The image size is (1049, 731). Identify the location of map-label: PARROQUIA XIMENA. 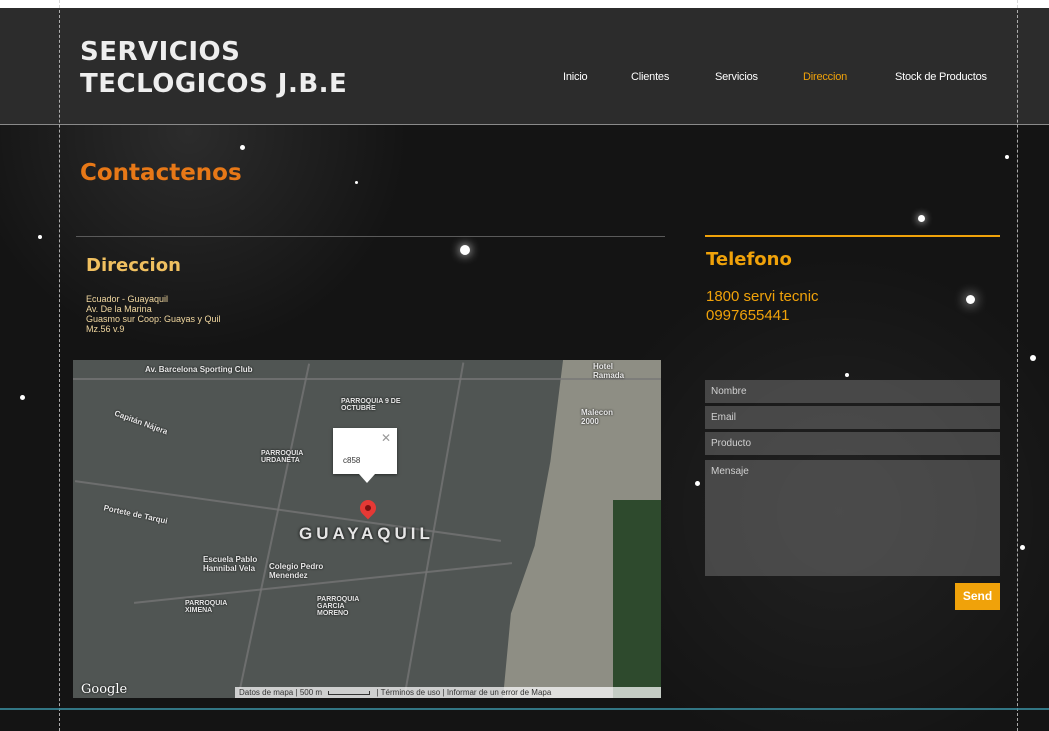
(206, 607).